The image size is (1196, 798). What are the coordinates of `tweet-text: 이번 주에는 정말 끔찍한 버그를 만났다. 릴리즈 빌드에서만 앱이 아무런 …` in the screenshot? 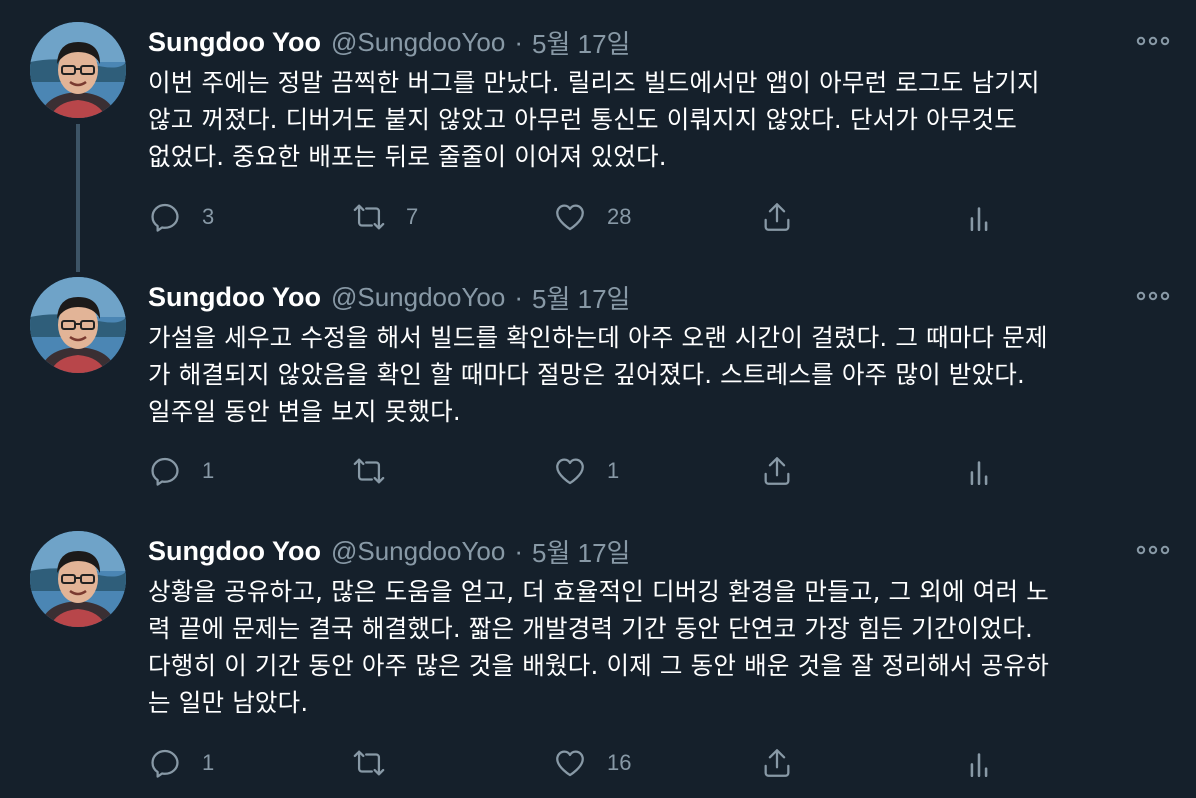 It's located at (594, 119).